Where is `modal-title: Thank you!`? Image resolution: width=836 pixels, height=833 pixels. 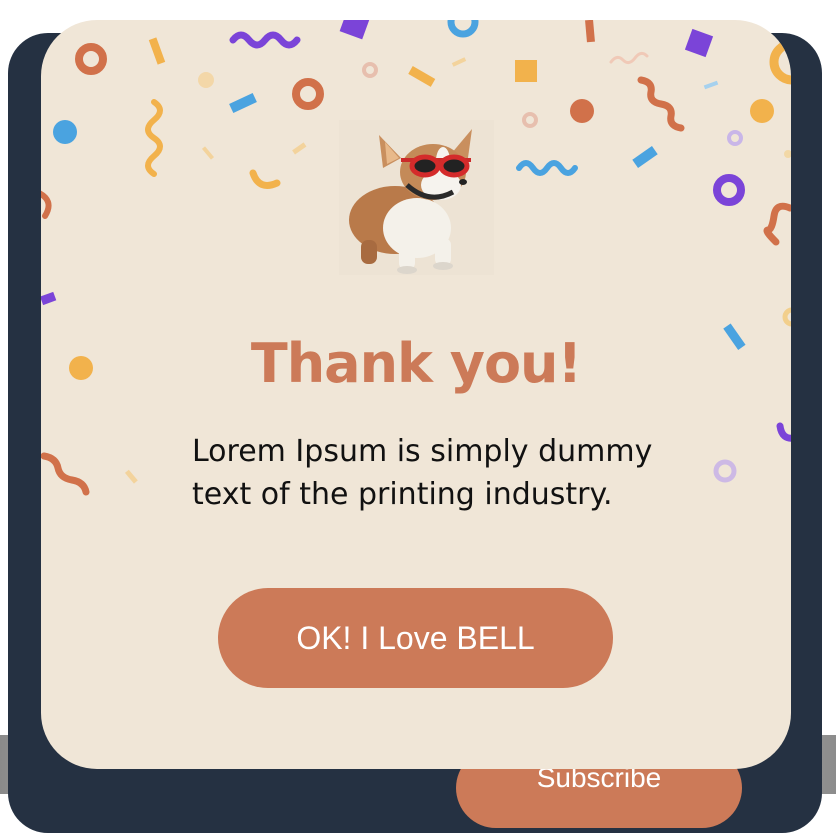 modal-title: Thank you! is located at coordinates (416, 363).